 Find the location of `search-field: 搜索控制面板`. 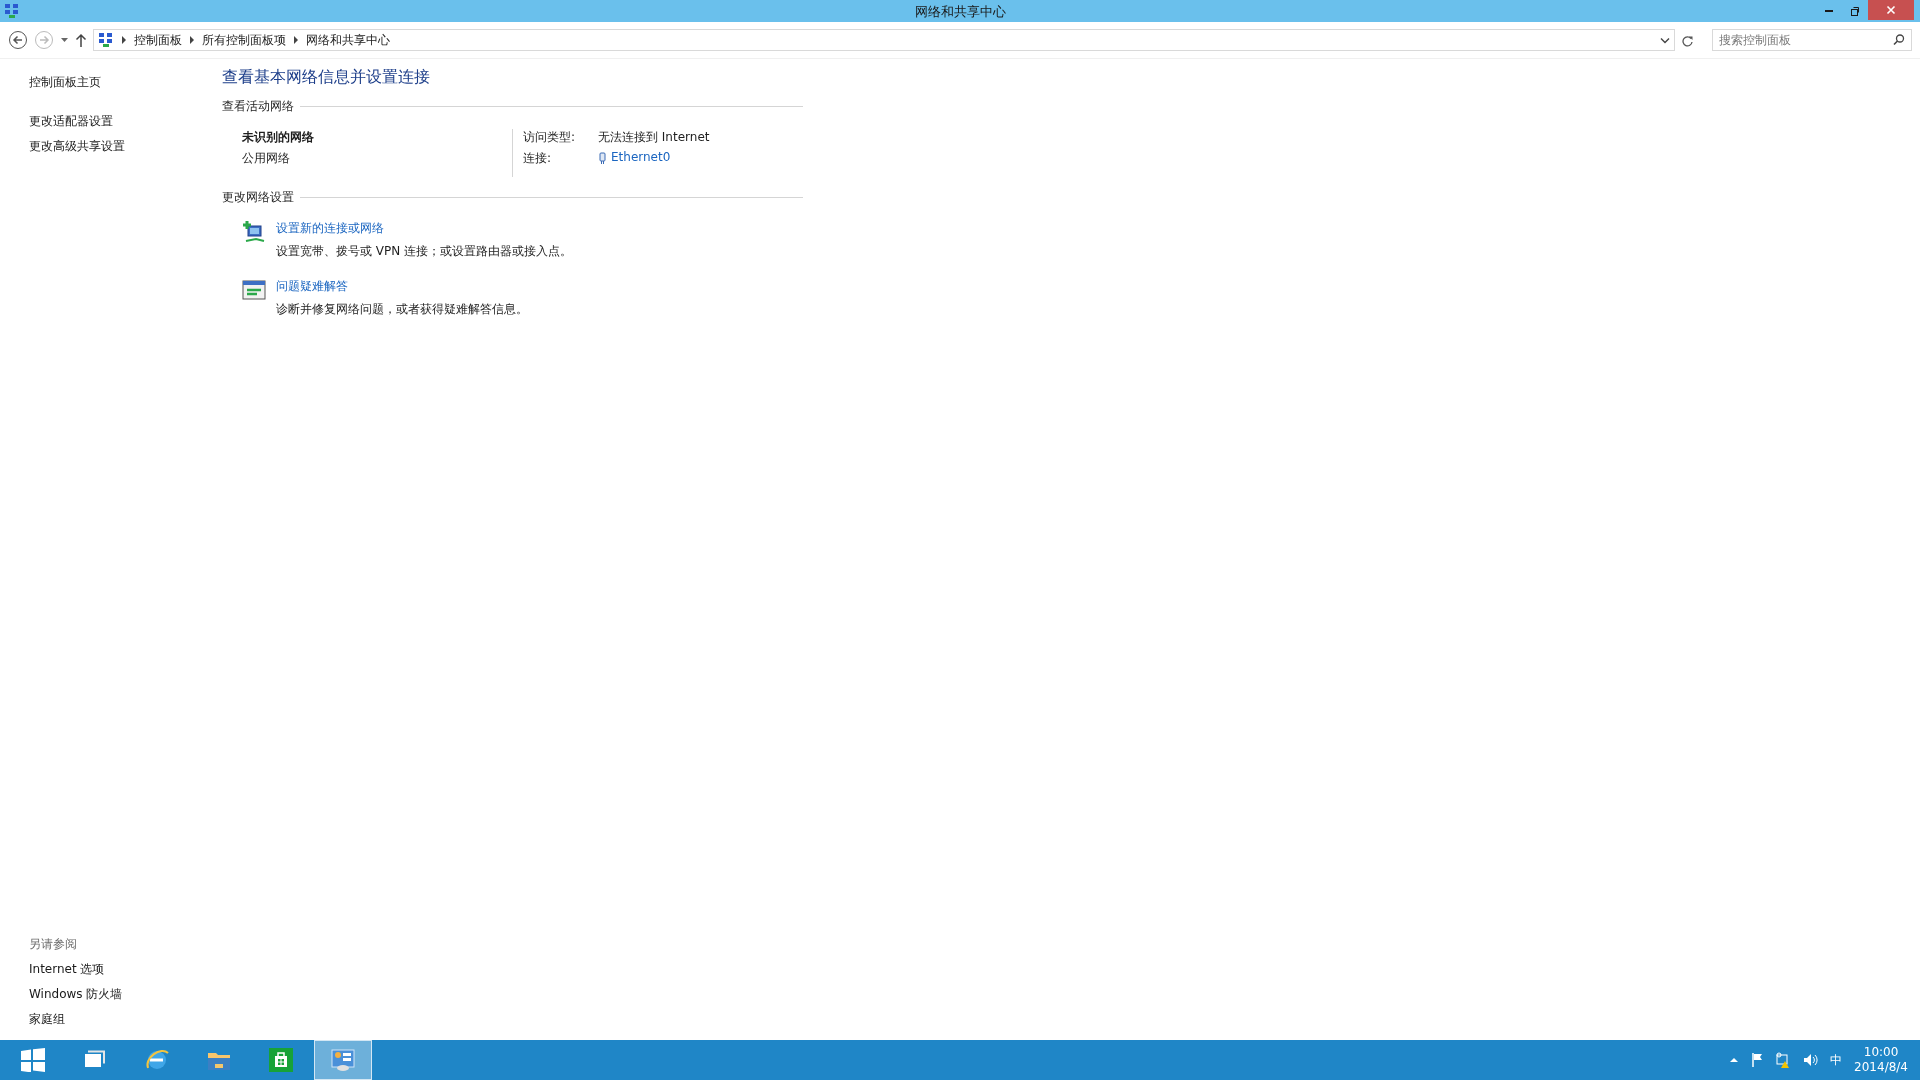

search-field: 搜索控制面板 is located at coordinates (1812, 40).